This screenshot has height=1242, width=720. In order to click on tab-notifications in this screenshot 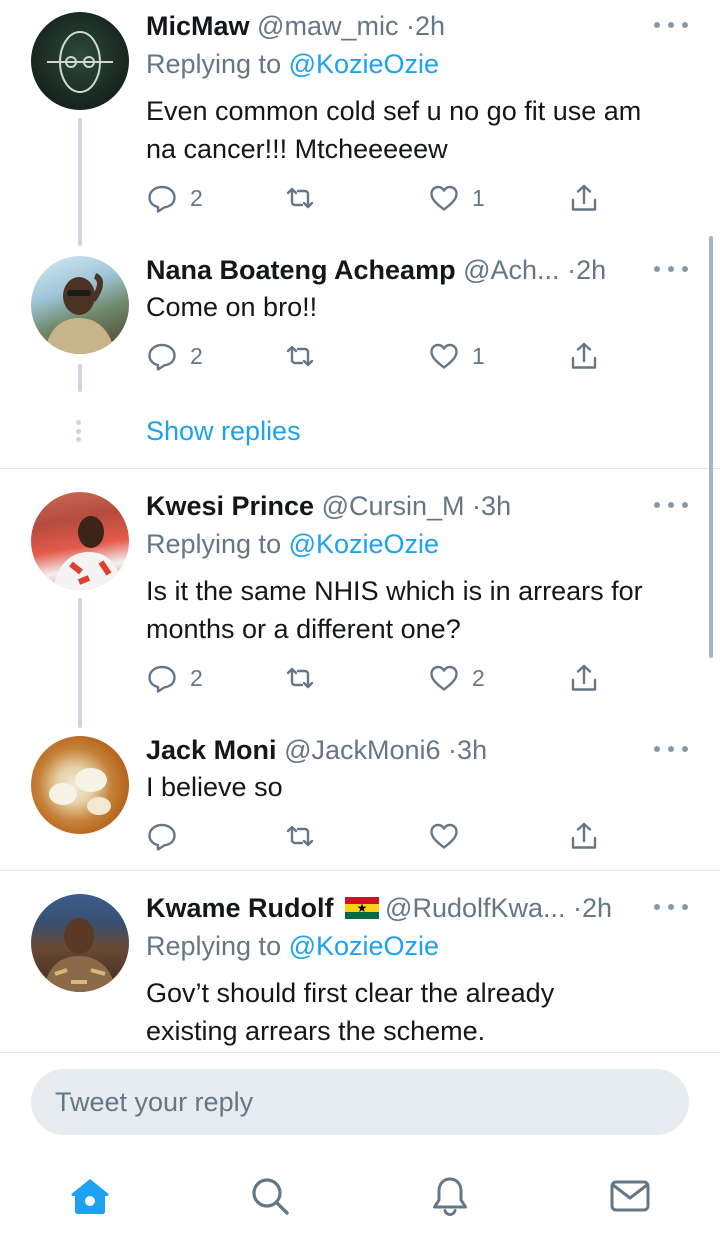, I will do `click(450, 1196)`.